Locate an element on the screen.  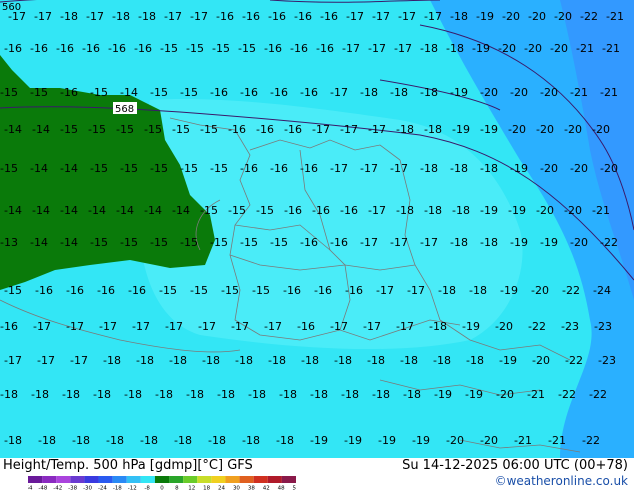
scale-tick-label: 8 is located at coordinates (177, 488).